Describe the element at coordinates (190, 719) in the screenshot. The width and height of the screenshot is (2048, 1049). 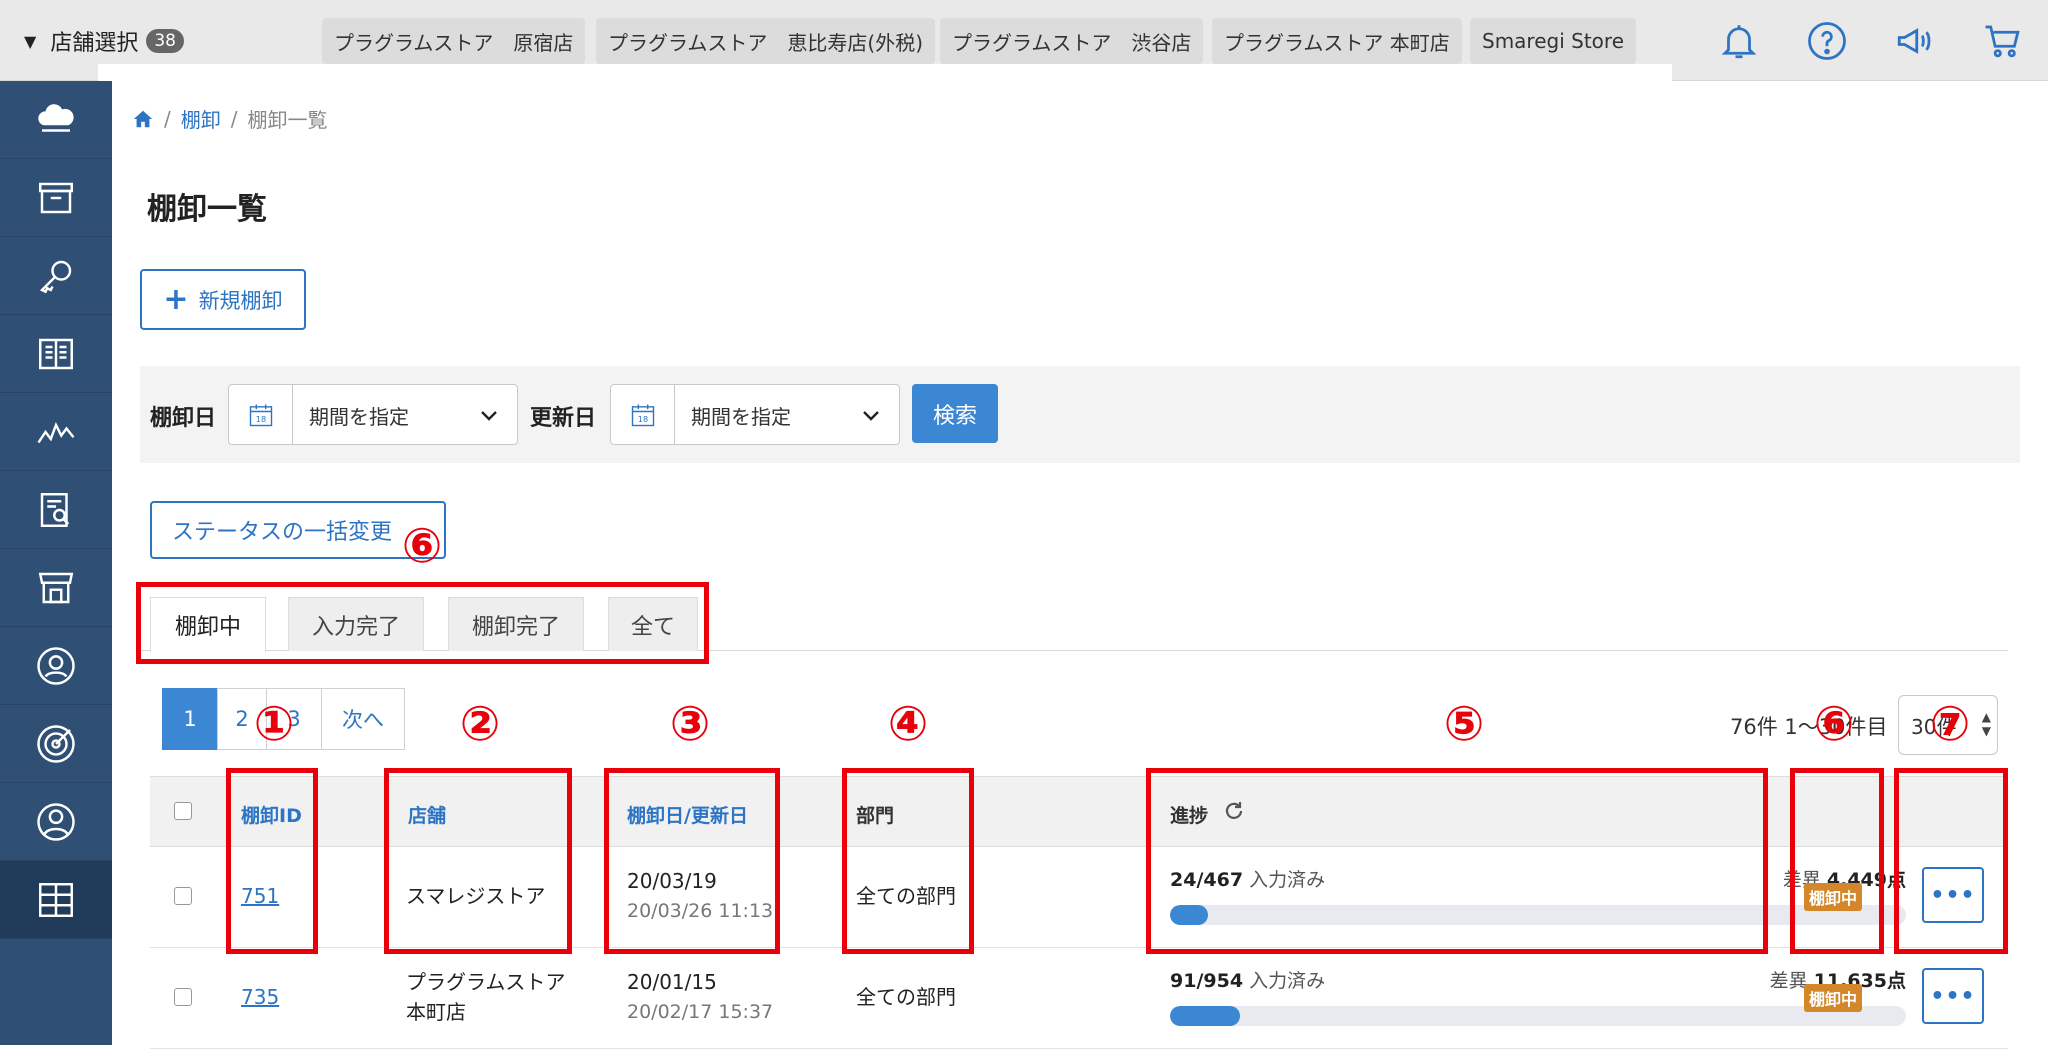
I see `page-1: 1` at that location.